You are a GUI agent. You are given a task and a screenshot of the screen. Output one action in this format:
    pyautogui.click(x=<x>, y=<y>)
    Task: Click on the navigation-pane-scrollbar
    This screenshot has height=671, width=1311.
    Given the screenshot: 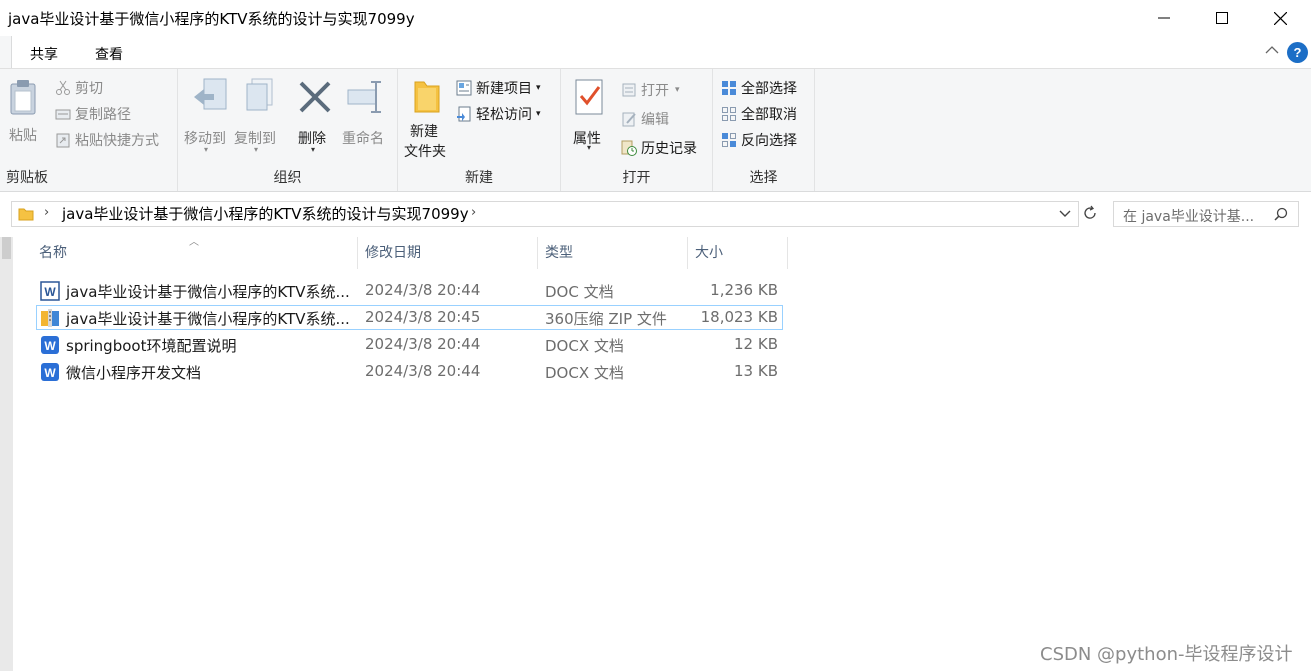 What is the action you would take?
    pyautogui.click(x=6, y=454)
    